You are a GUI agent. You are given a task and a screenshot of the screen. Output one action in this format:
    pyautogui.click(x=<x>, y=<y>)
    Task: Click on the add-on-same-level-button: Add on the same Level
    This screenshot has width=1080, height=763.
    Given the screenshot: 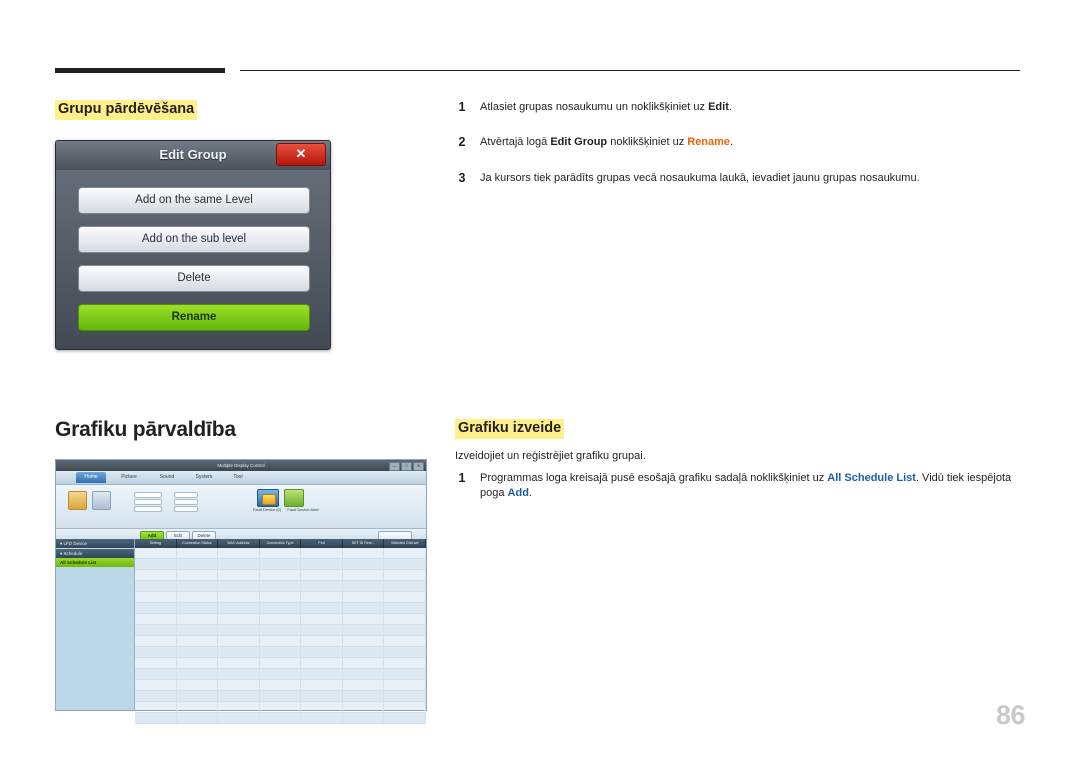 What is the action you would take?
    pyautogui.click(x=194, y=200)
    